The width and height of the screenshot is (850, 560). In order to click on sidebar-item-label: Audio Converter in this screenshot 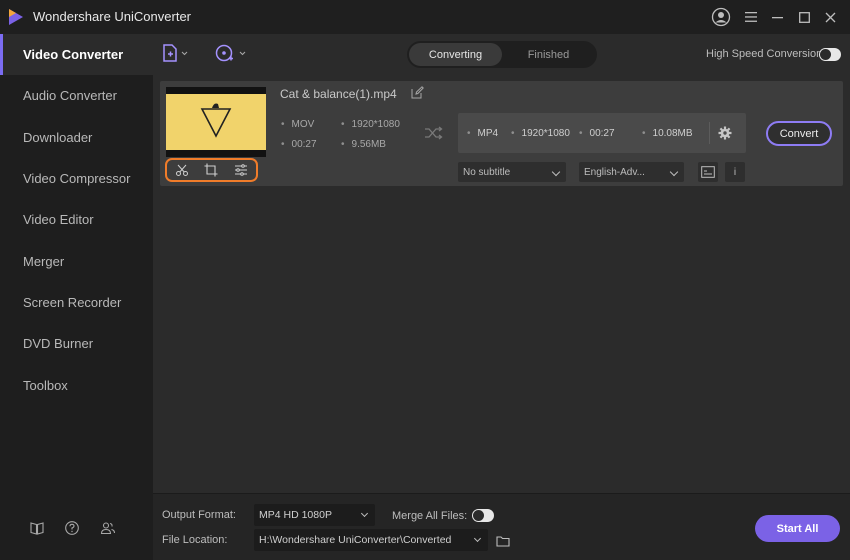, I will do `click(70, 95)`.